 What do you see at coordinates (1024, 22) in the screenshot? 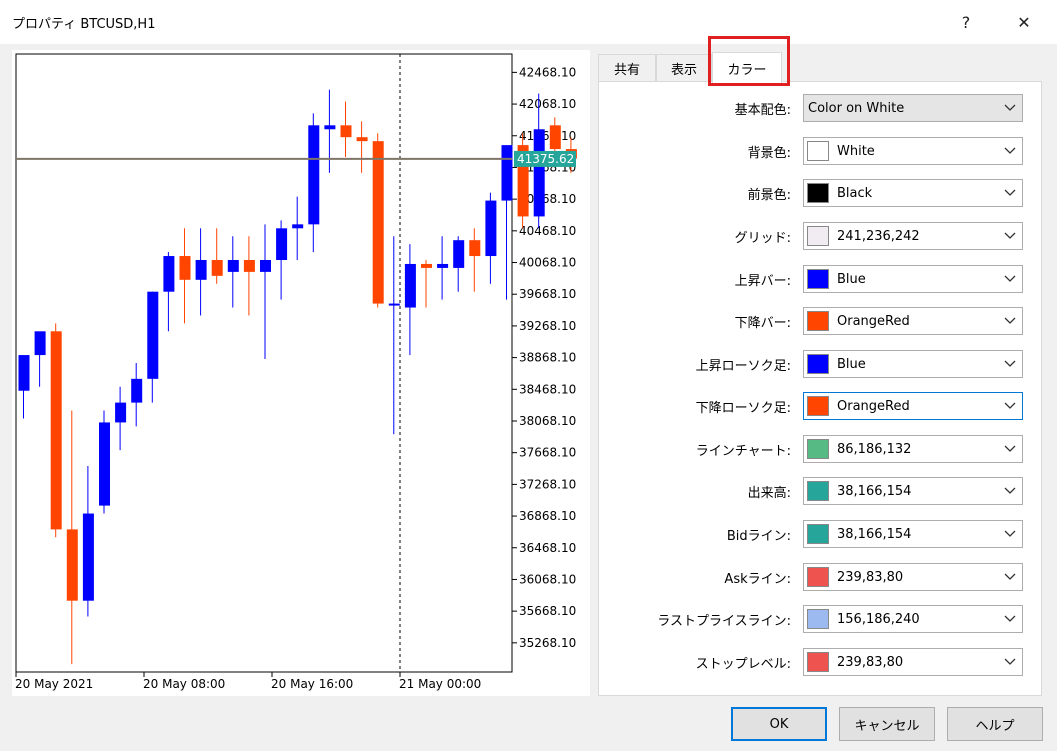
I see `close-icon: ✕` at bounding box center [1024, 22].